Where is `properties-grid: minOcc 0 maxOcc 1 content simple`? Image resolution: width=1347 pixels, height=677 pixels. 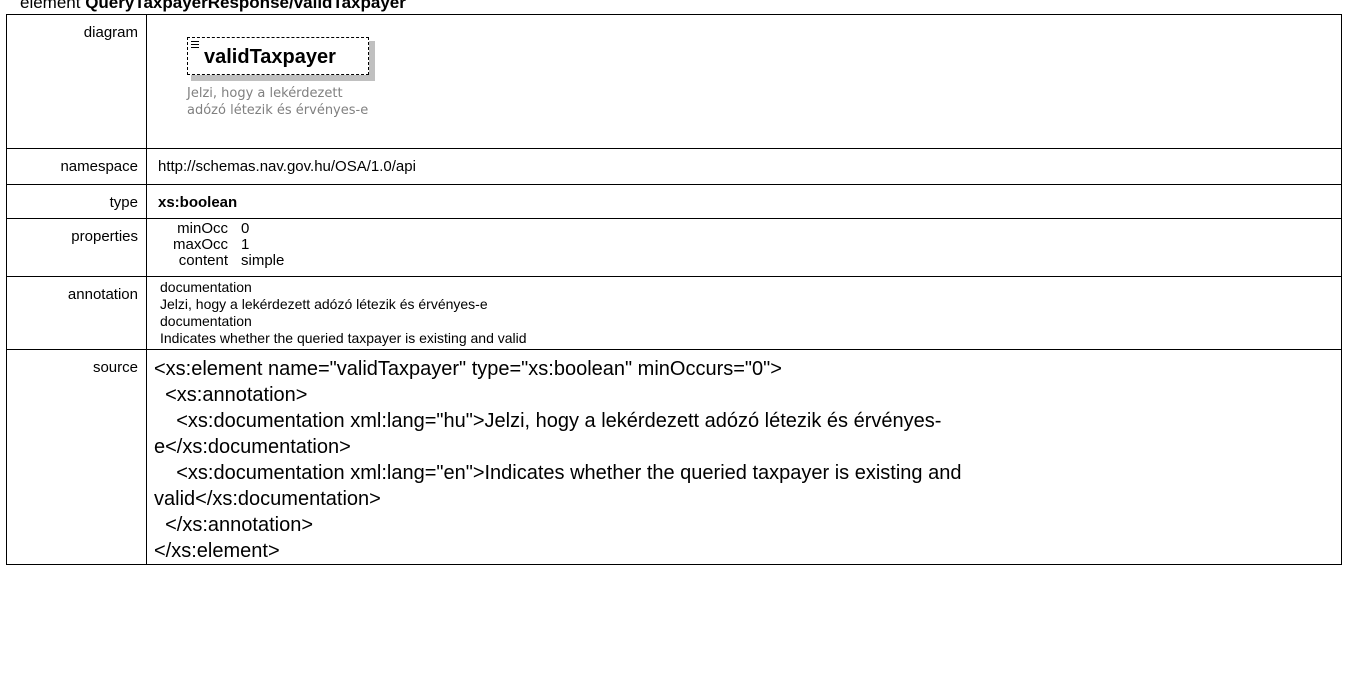
properties-grid: minOcc 0 maxOcc 1 content simple is located at coordinates (749, 244).